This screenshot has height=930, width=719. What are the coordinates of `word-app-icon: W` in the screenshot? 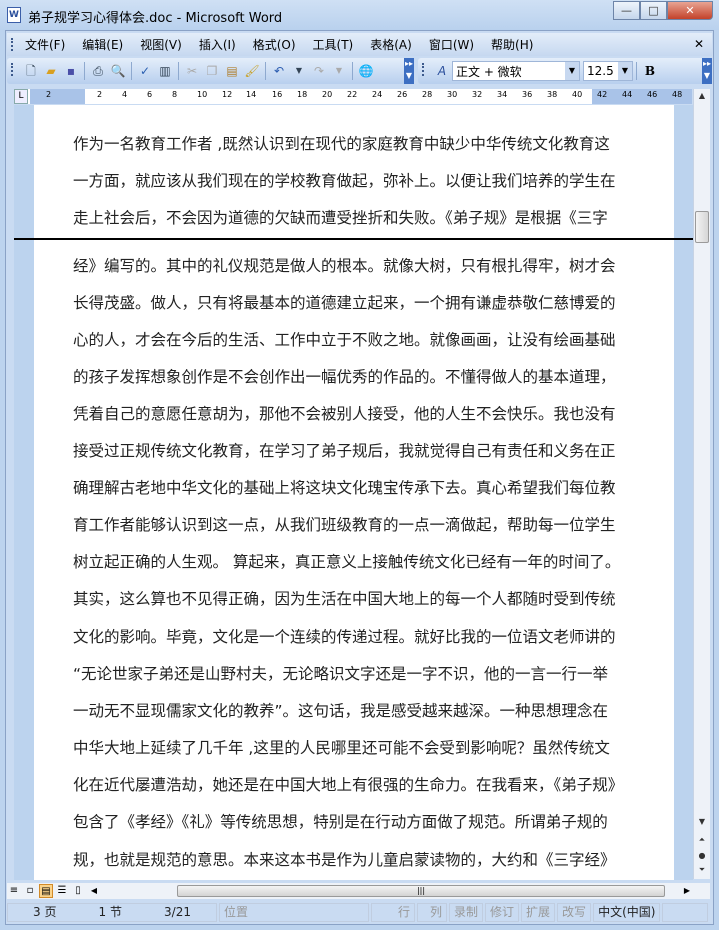 It's located at (14, 15).